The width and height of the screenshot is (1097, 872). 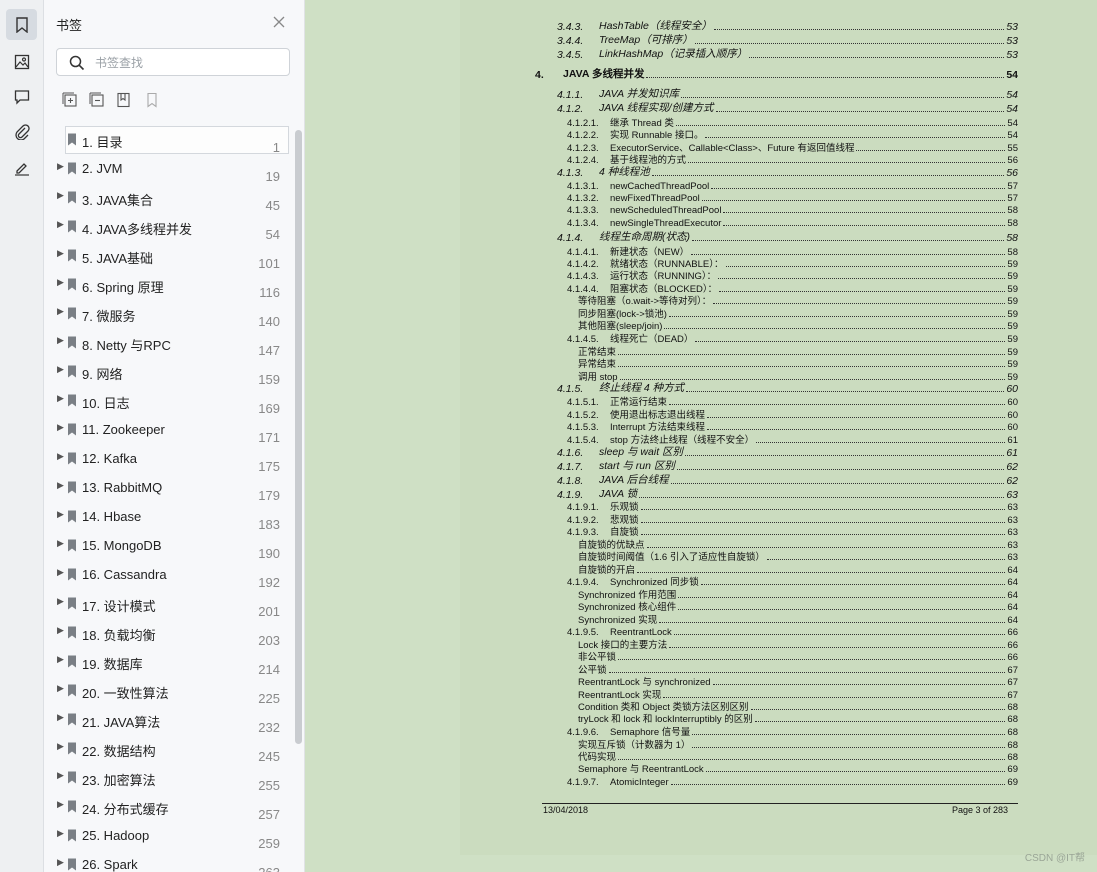 What do you see at coordinates (168, 861) in the screenshot?
I see `bookmark-item: ▶ 26. Spark 263` at bounding box center [168, 861].